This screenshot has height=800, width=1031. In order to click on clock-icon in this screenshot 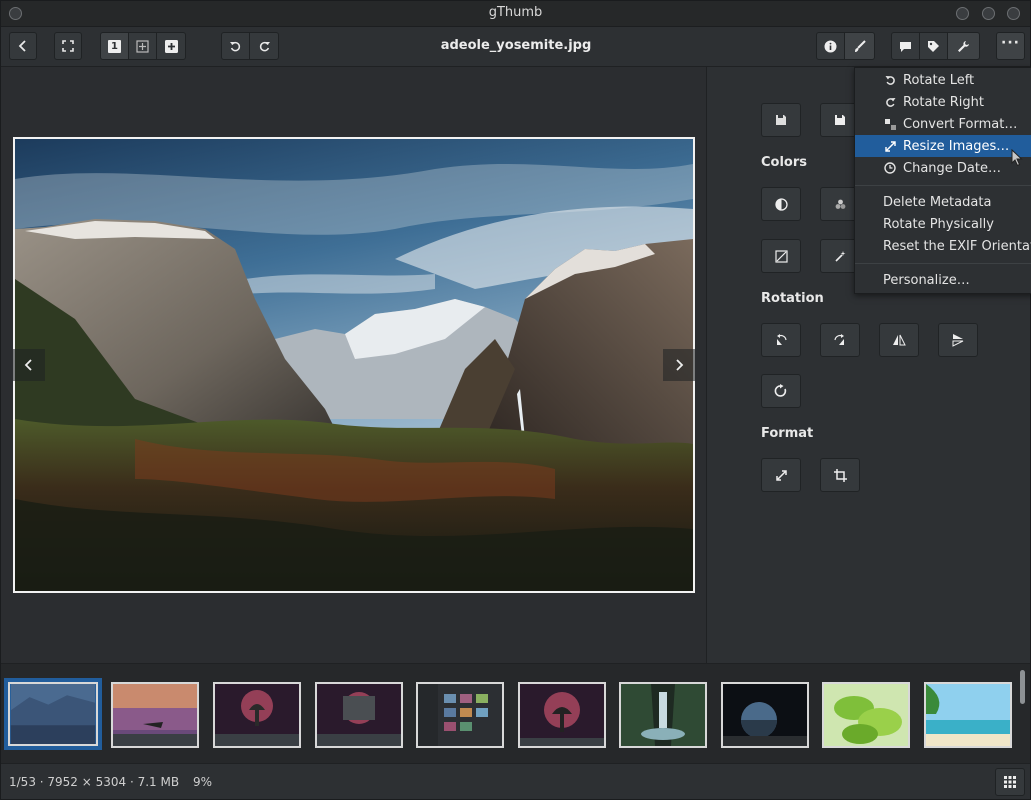, I will do `click(890, 168)`.